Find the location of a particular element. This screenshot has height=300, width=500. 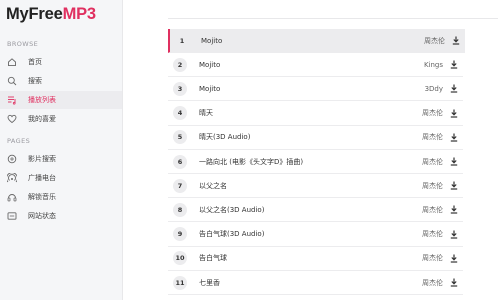

song-row: 1 Mojito 周杰伦 is located at coordinates (316, 41).